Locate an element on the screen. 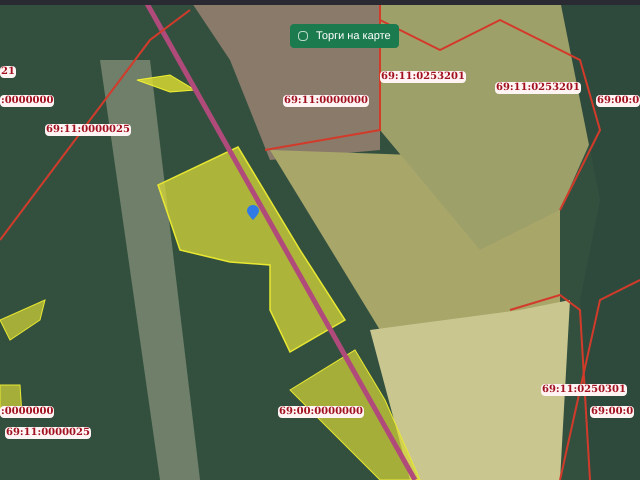 The image size is (640, 480). parcel-number-label: 21 is located at coordinates (8, 72).